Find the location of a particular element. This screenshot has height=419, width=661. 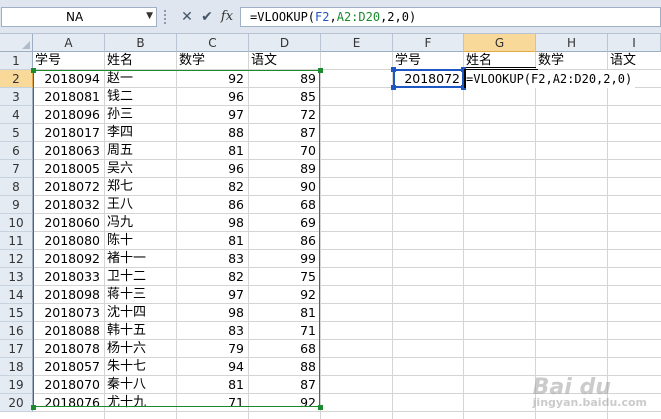

cell-chinese: 68 is located at coordinates (284, 205).